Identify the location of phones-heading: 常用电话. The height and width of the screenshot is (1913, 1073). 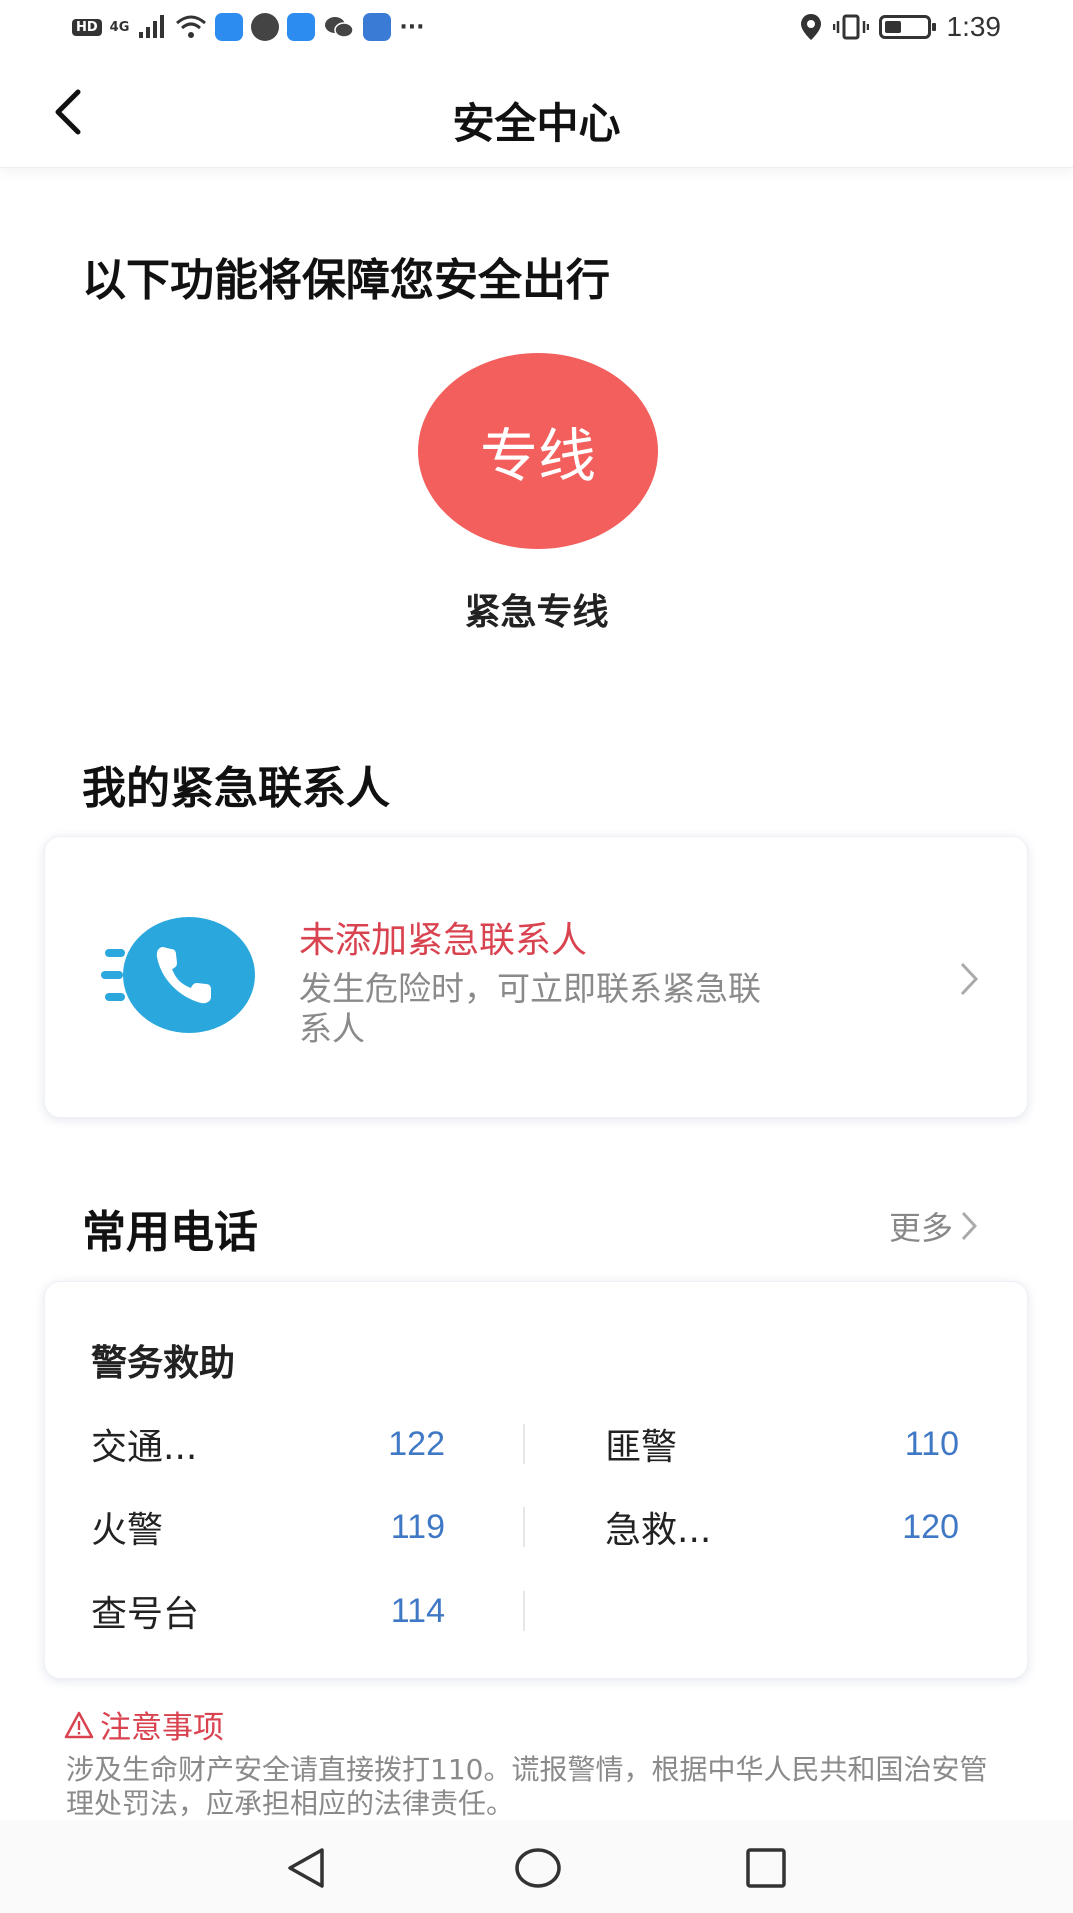
(170, 1232).